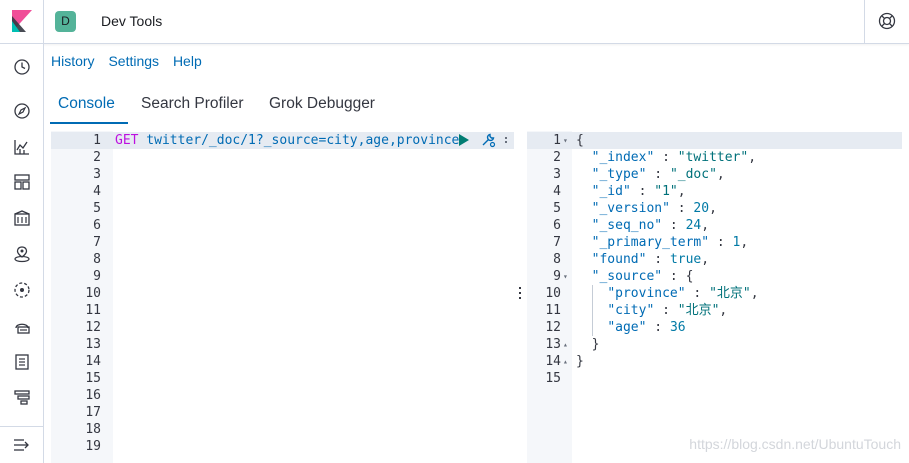 The height and width of the screenshot is (463, 909). Describe the element at coordinates (650, 225) in the screenshot. I see `response-line: "_seq_no" : 24,` at that location.